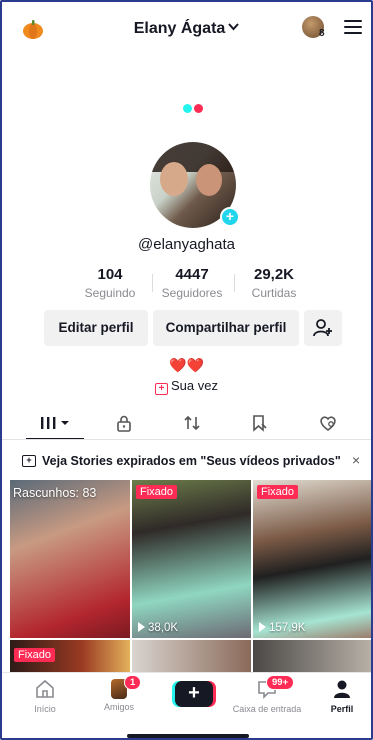 The height and width of the screenshot is (740, 373). I want to click on menu-icon, so click(353, 27).